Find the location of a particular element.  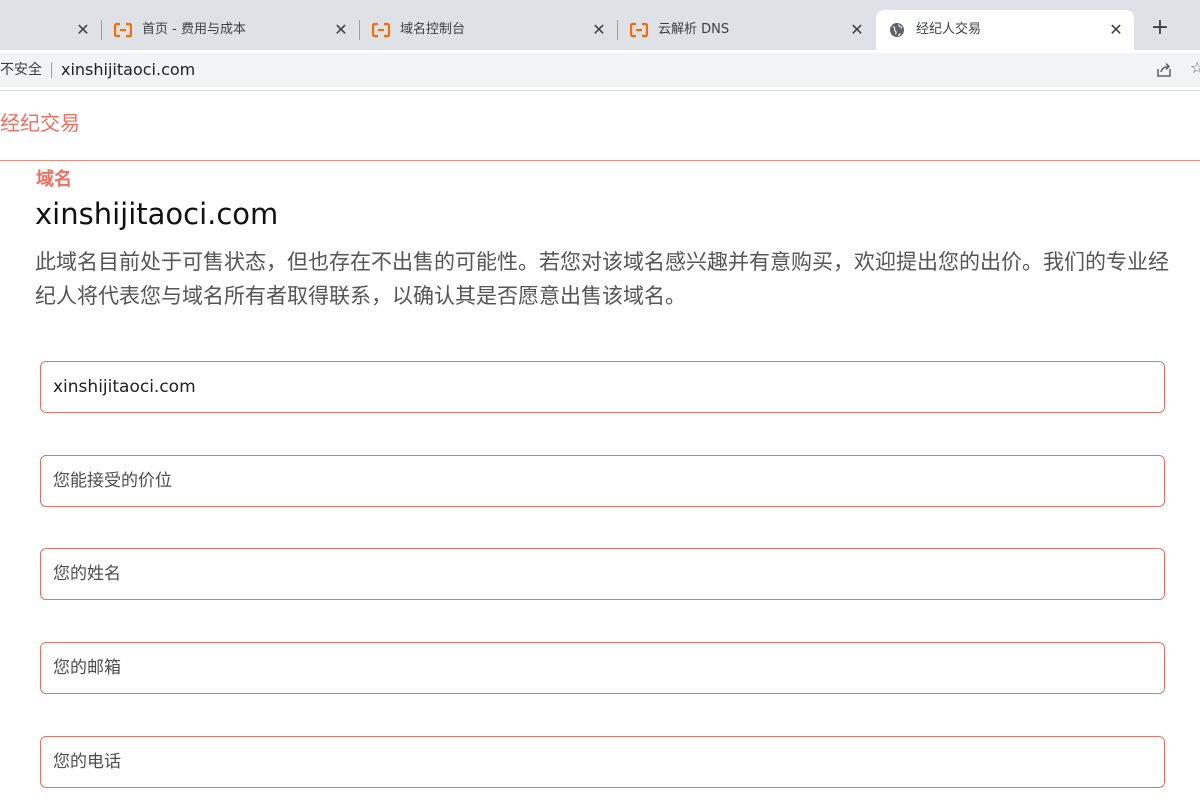

url-text: xinshijitaoci.com is located at coordinates (128, 70).